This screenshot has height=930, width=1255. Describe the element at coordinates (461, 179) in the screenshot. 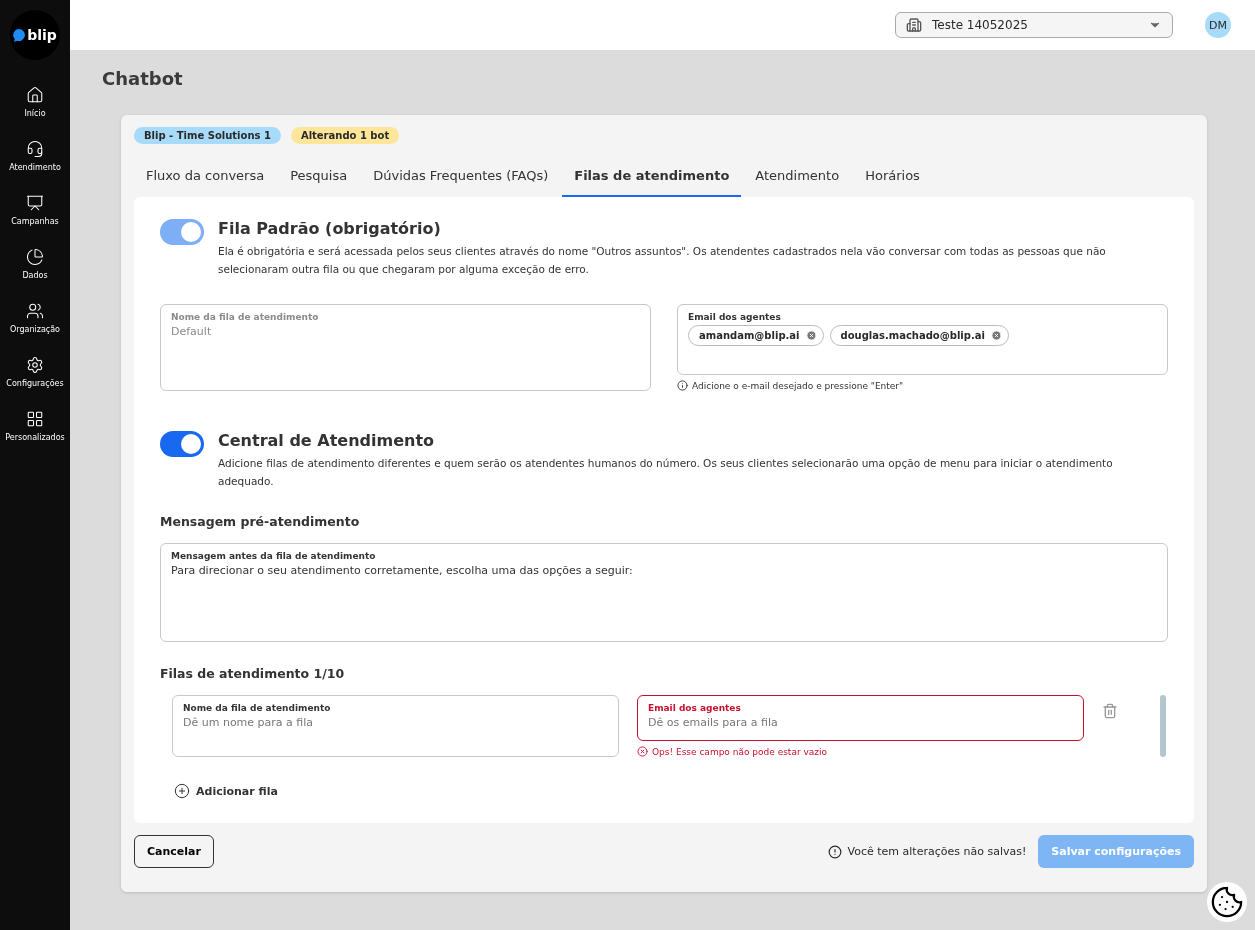

I see `tab: Dúvidas Frequentes (FAQs)` at that location.